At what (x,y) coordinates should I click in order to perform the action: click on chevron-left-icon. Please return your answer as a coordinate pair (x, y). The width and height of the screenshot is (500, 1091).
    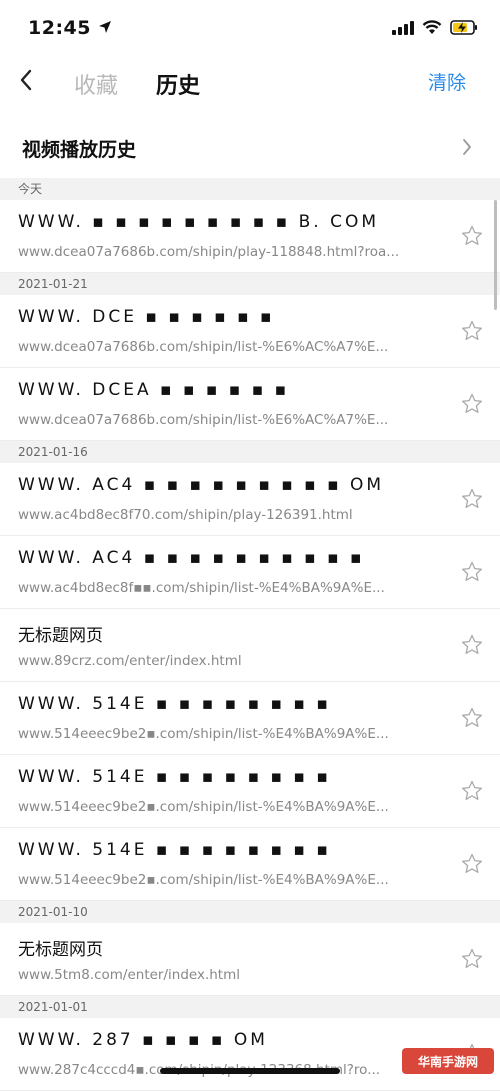
    Looking at the image, I should click on (26, 82).